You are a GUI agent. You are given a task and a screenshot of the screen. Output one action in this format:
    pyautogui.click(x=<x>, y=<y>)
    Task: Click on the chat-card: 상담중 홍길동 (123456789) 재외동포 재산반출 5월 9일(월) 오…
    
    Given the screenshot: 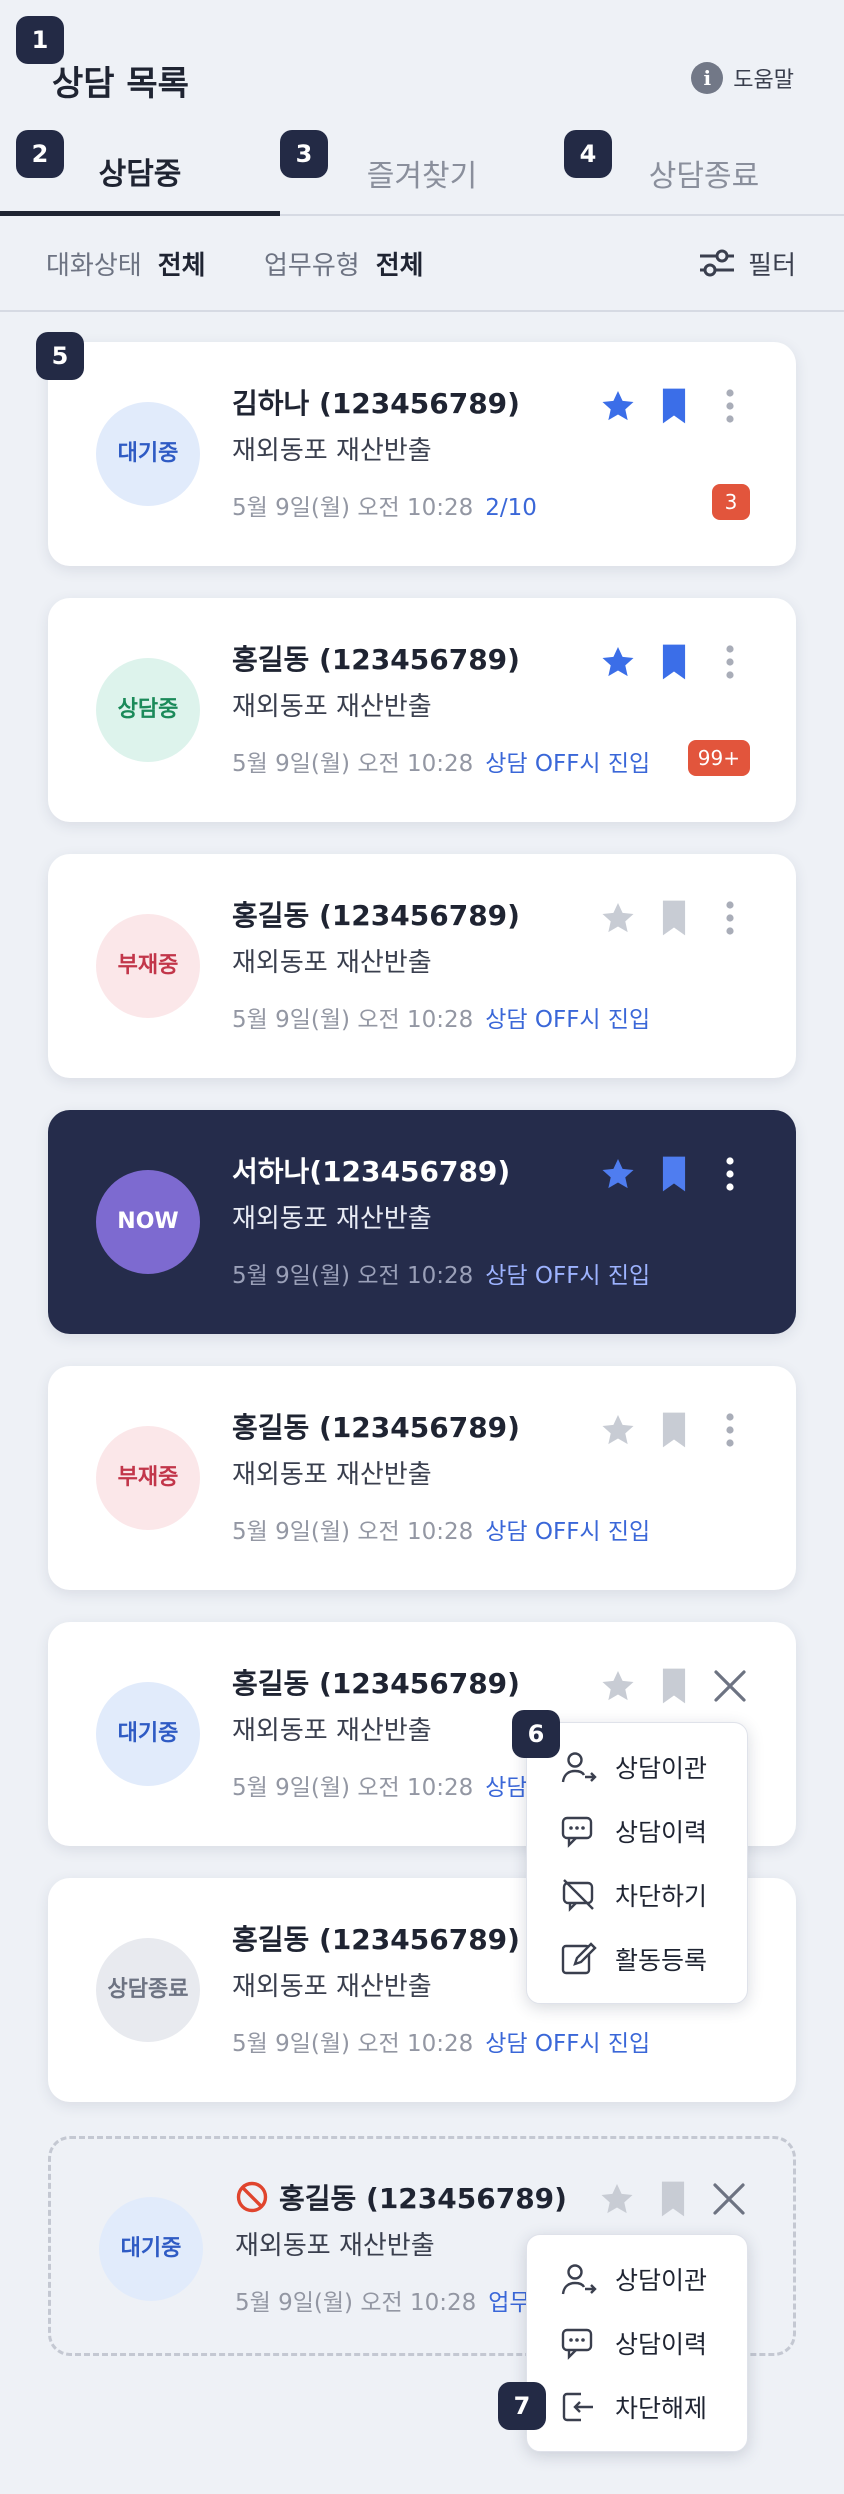 What is the action you would take?
    pyautogui.click(x=422, y=710)
    